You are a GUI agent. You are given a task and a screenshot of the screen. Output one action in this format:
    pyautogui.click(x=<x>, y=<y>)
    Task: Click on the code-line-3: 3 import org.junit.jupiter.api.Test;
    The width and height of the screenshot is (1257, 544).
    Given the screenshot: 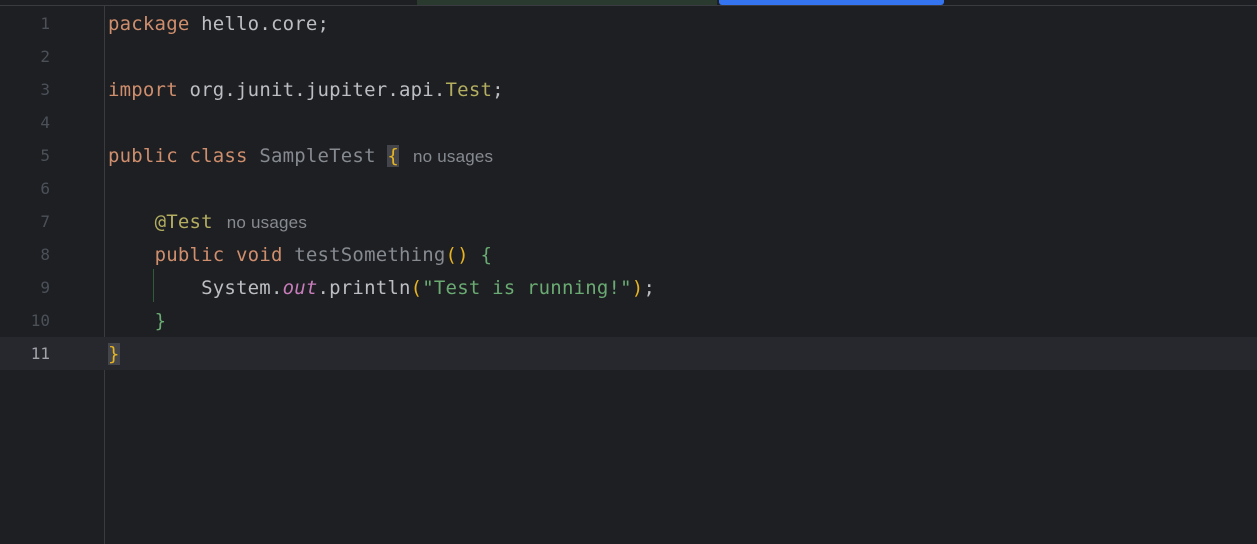 What is the action you would take?
    pyautogui.click(x=628, y=89)
    